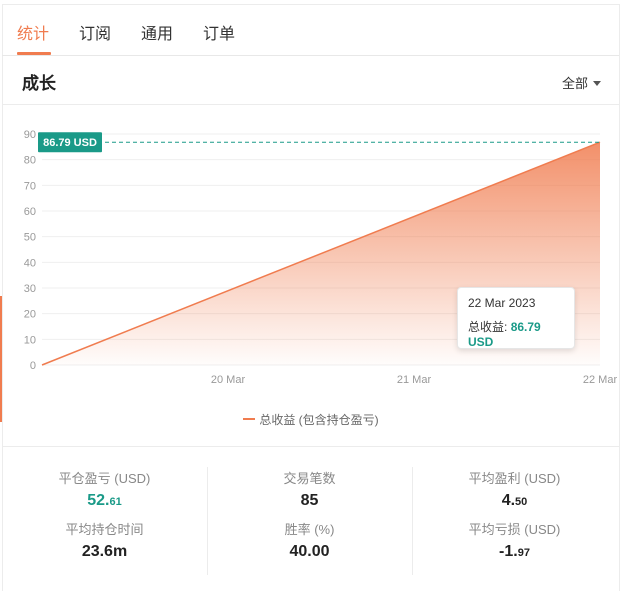 Image resolution: width=622 pixels, height=591 pixels. What do you see at coordinates (249, 419) in the screenshot?
I see `legend-swatch` at bounding box center [249, 419].